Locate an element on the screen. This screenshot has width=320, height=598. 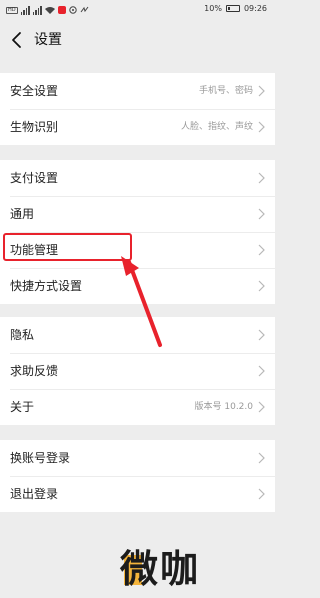
settings-item-label: 快捷方式设置 is located at coordinates (46, 286).